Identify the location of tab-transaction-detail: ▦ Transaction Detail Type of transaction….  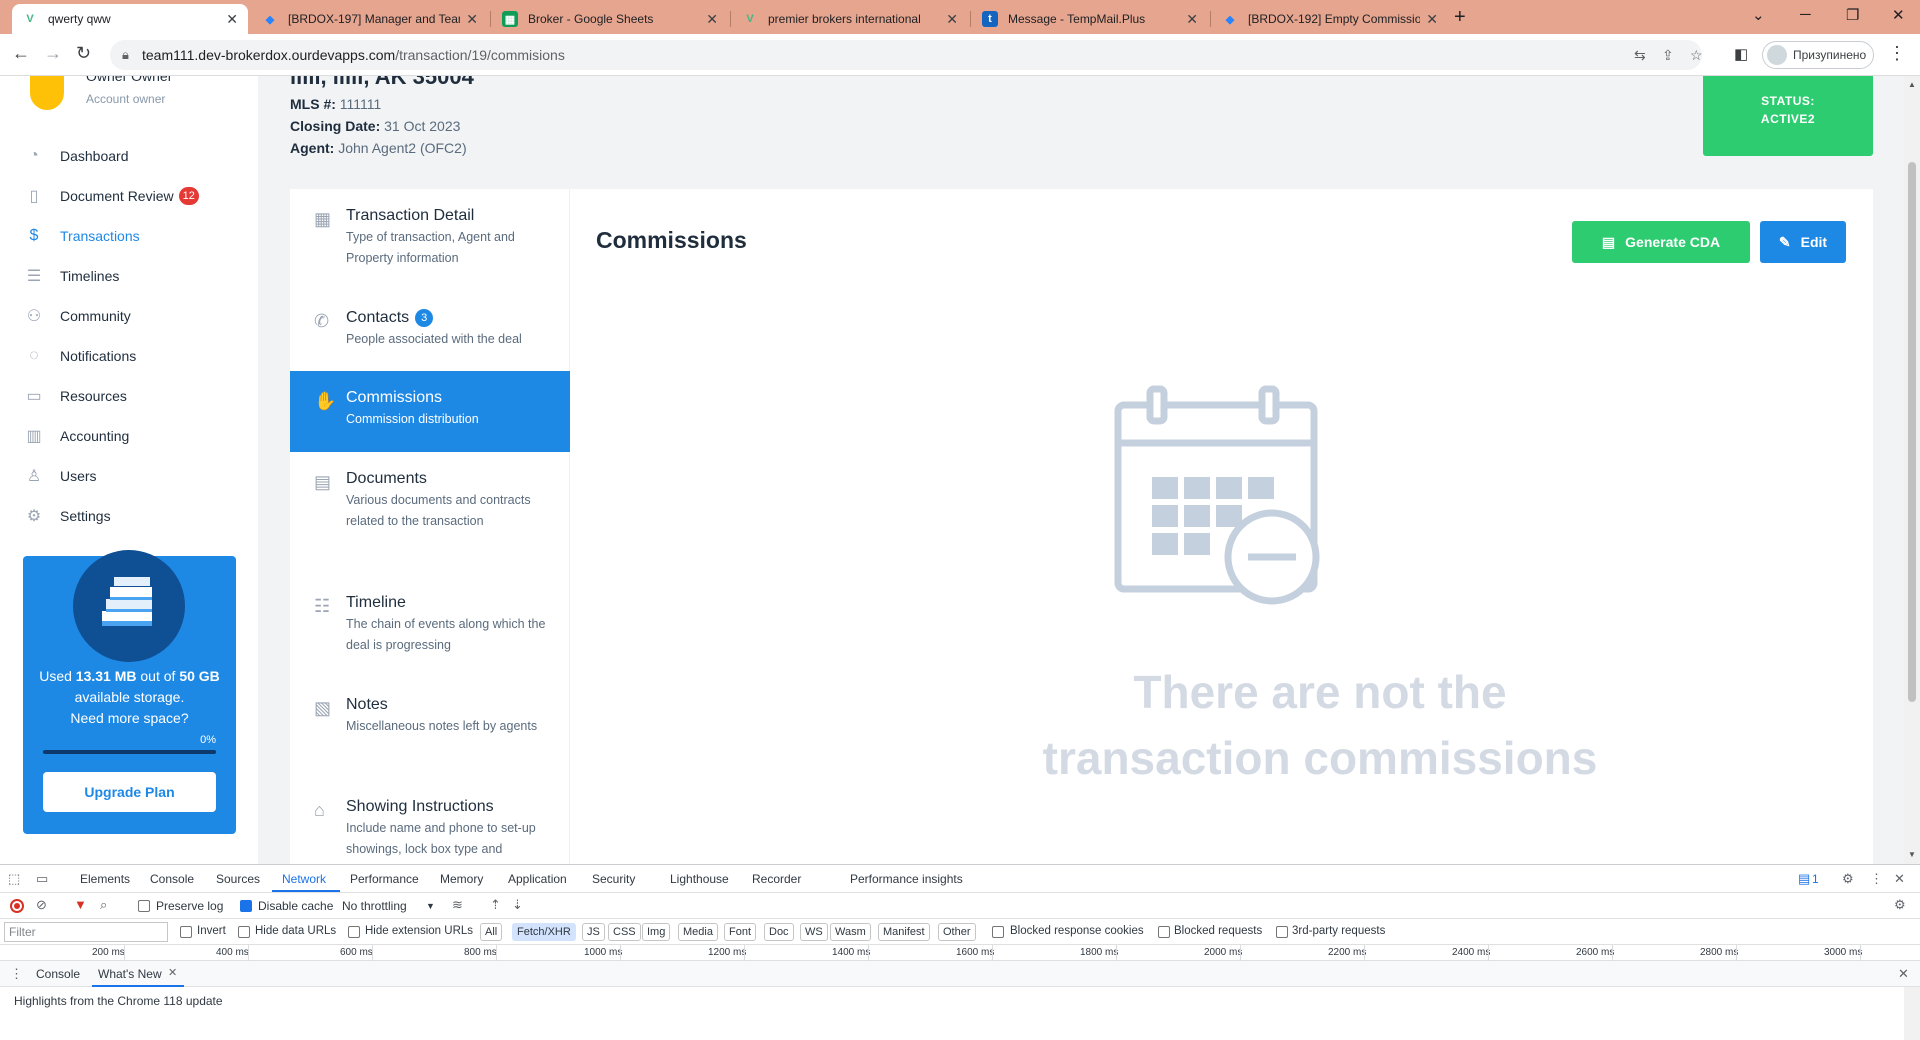
(430, 240).